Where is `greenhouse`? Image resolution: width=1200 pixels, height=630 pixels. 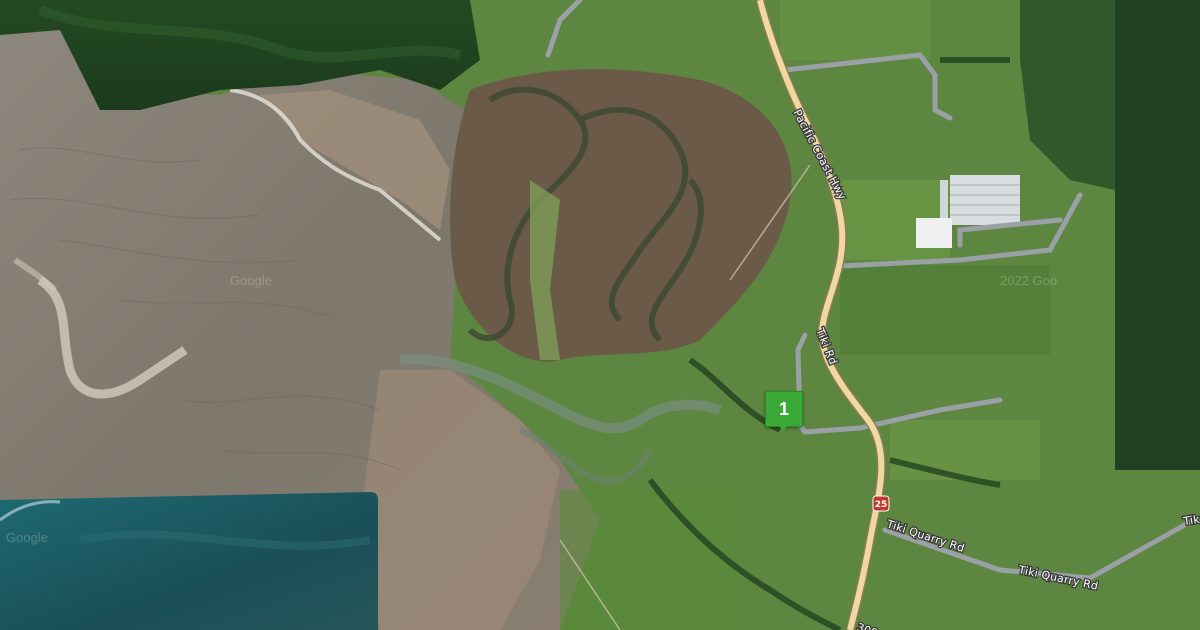
greenhouse is located at coordinates (985, 200).